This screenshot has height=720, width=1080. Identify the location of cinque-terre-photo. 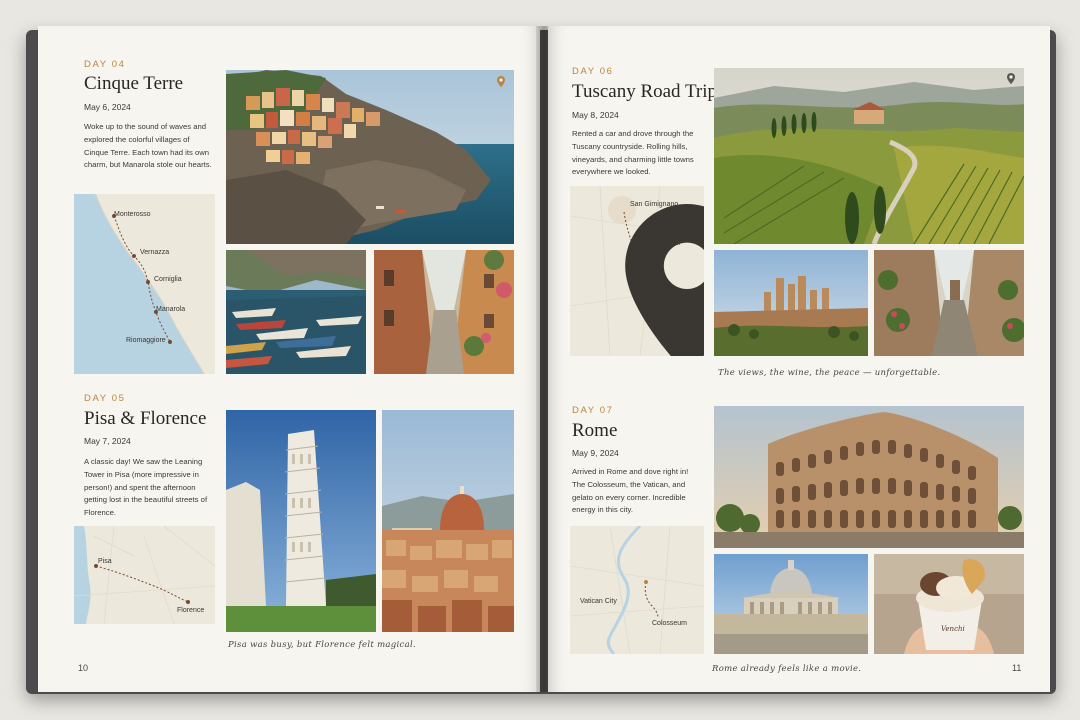
(370, 157).